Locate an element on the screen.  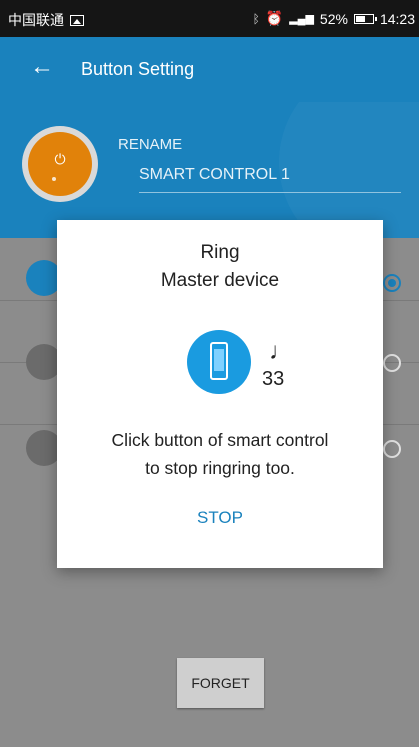
dialog-title-line1: Ring is located at coordinates (220, 252).